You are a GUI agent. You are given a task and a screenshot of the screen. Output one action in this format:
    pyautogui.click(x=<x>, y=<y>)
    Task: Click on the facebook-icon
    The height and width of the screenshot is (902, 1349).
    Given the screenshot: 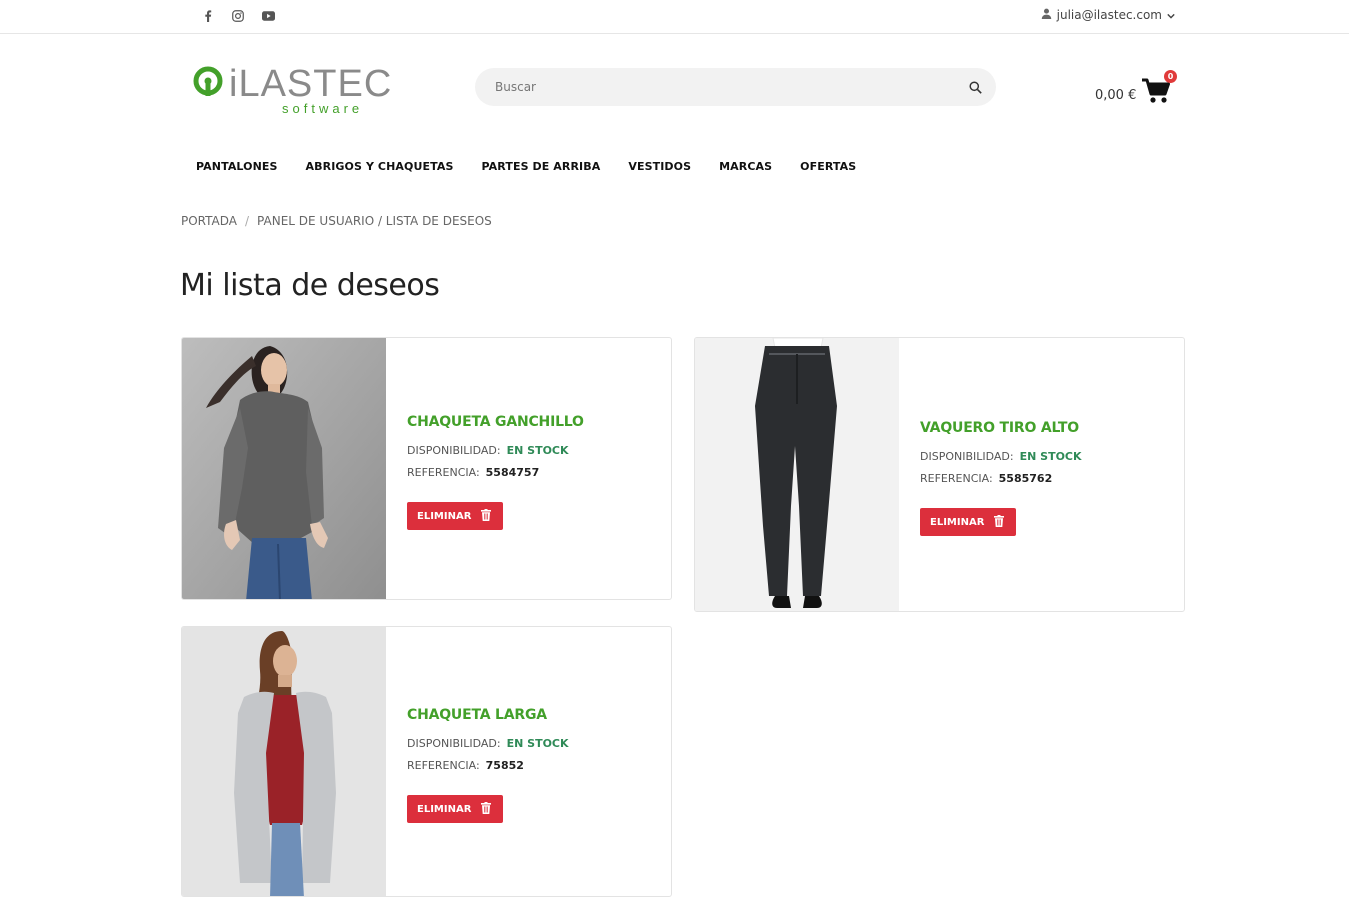 What is the action you would take?
    pyautogui.click(x=208, y=16)
    